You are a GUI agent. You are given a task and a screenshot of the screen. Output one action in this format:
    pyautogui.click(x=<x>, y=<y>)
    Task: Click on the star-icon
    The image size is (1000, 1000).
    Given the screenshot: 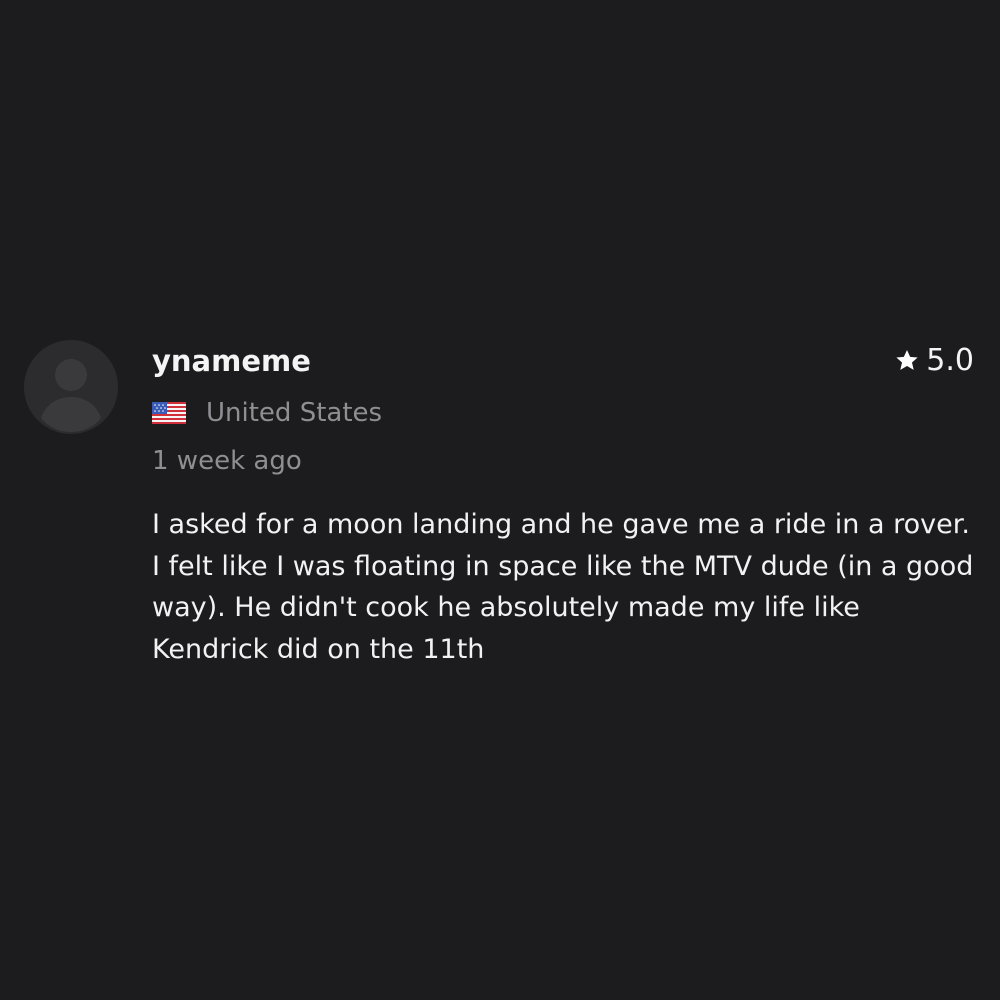 What is the action you would take?
    pyautogui.click(x=907, y=359)
    